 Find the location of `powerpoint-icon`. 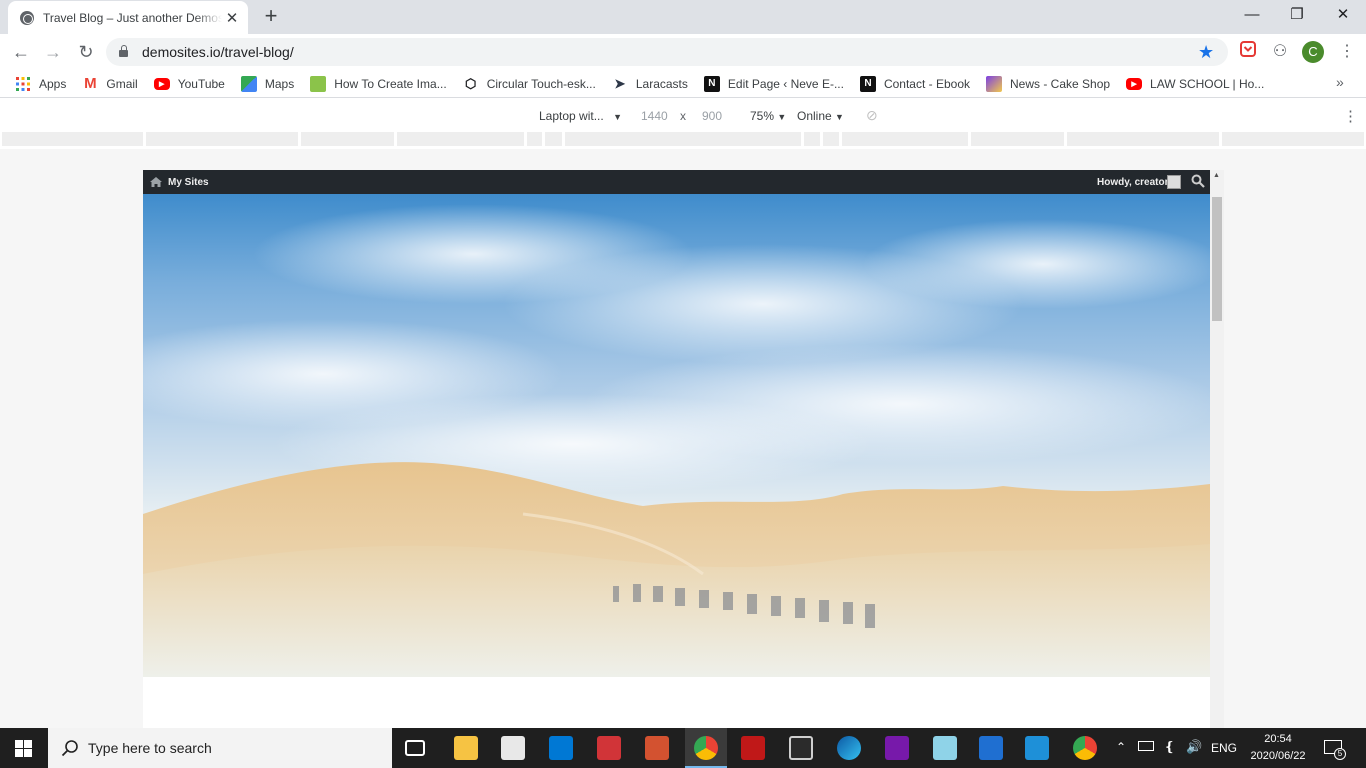

powerpoint-icon is located at coordinates (657, 748).